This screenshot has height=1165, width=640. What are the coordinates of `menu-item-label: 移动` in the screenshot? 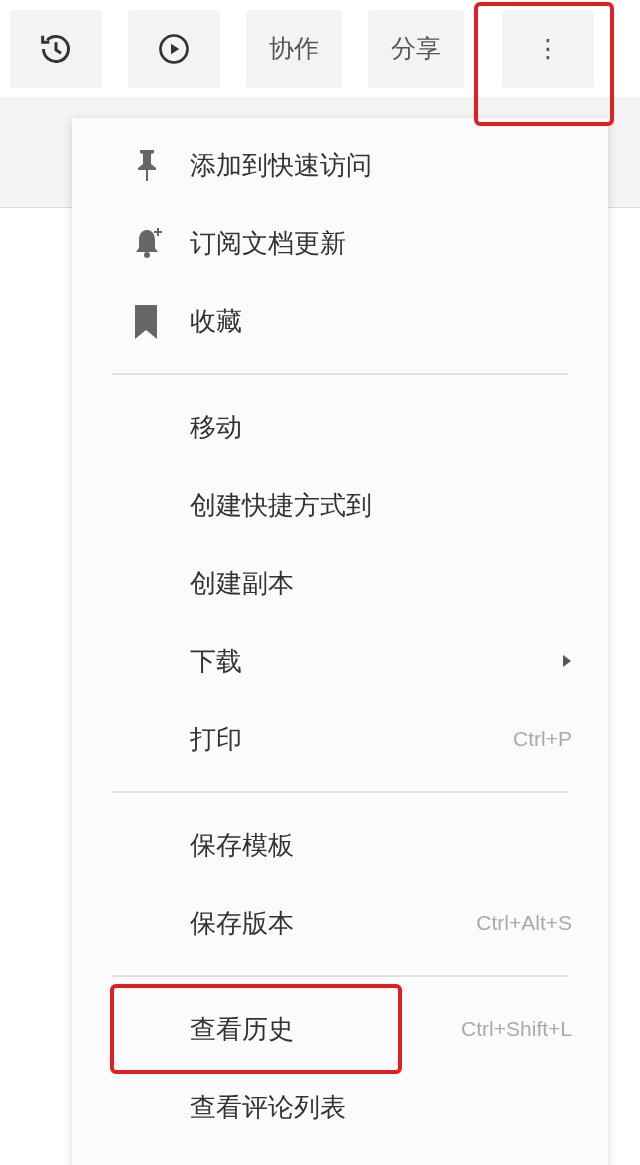 It's located at (216, 427).